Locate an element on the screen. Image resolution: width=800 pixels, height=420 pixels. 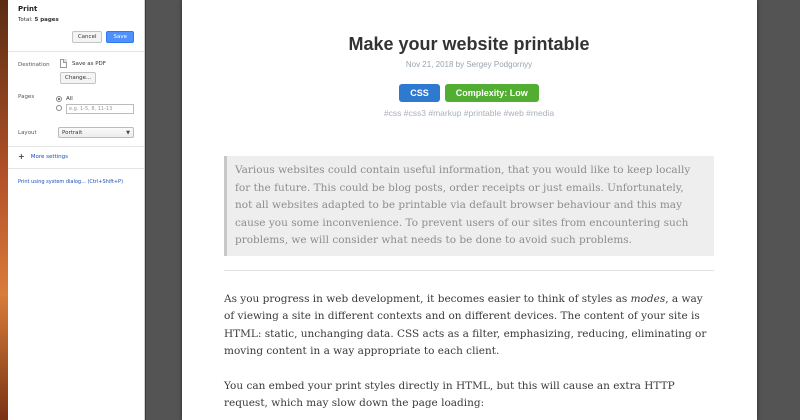
pdf-document-icon is located at coordinates (63, 63).